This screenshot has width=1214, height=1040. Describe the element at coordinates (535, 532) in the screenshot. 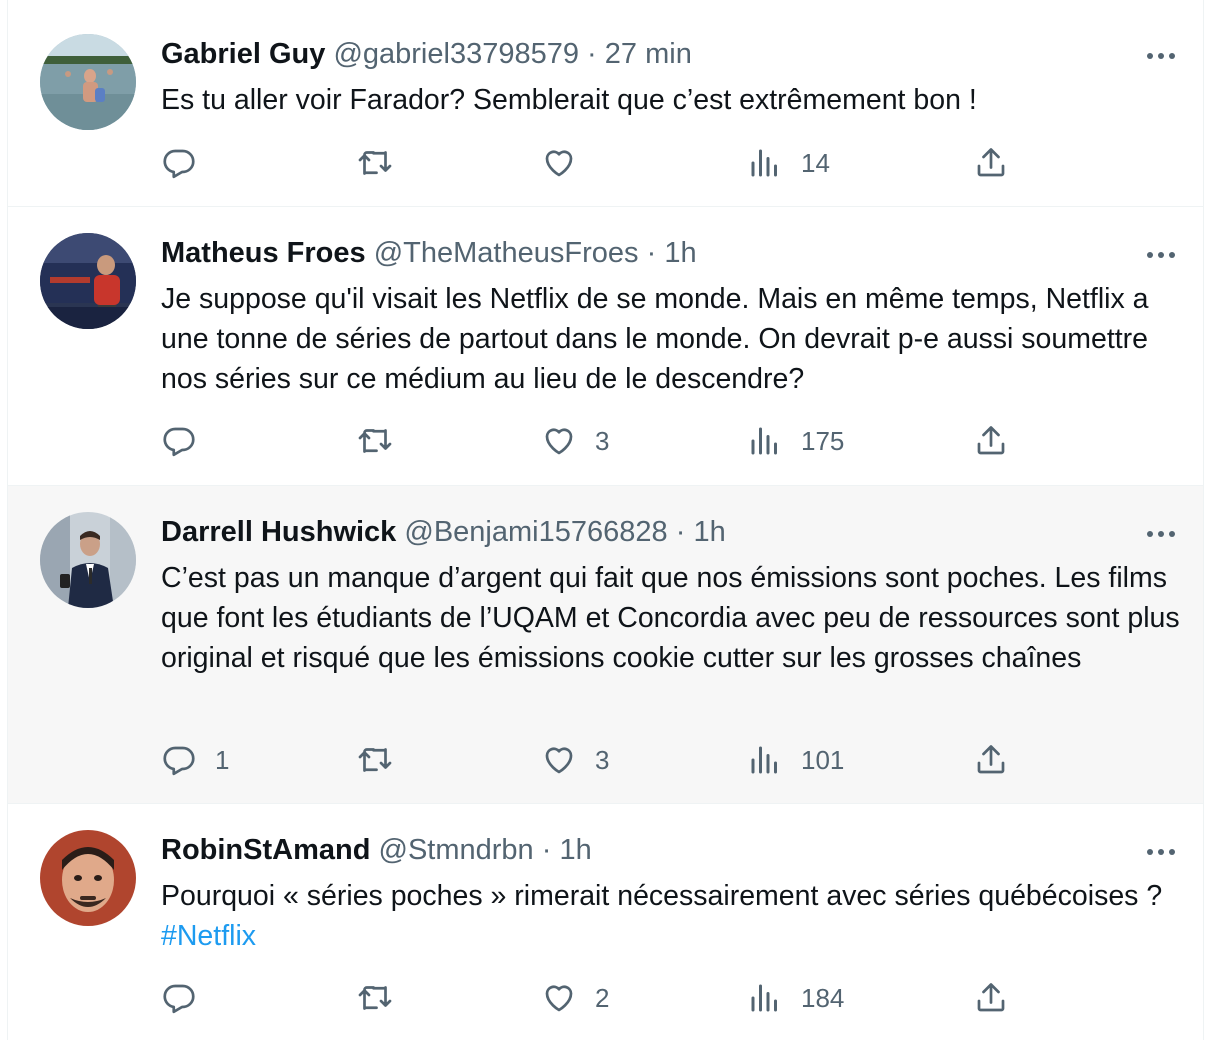

I see `author-handle: @Benjami15766828` at that location.